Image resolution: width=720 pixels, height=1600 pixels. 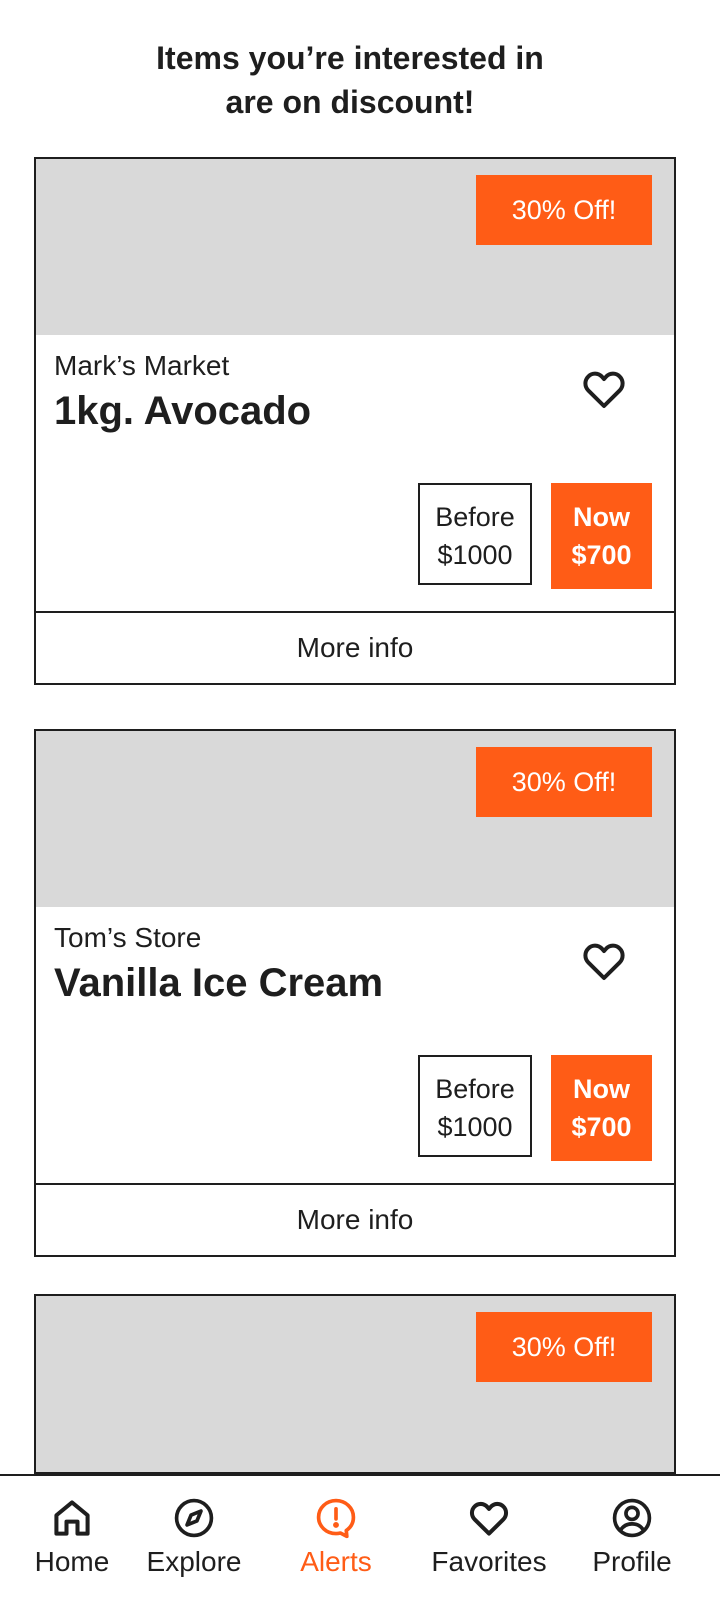 What do you see at coordinates (142, 365) in the screenshot?
I see `store-name: Mark’s Market` at bounding box center [142, 365].